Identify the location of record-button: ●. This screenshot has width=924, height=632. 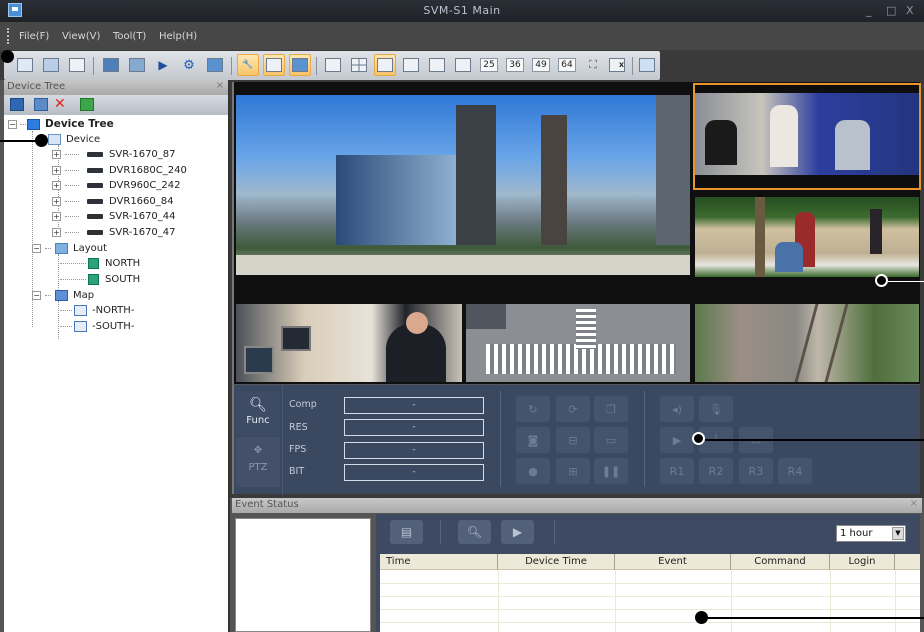
(533, 471).